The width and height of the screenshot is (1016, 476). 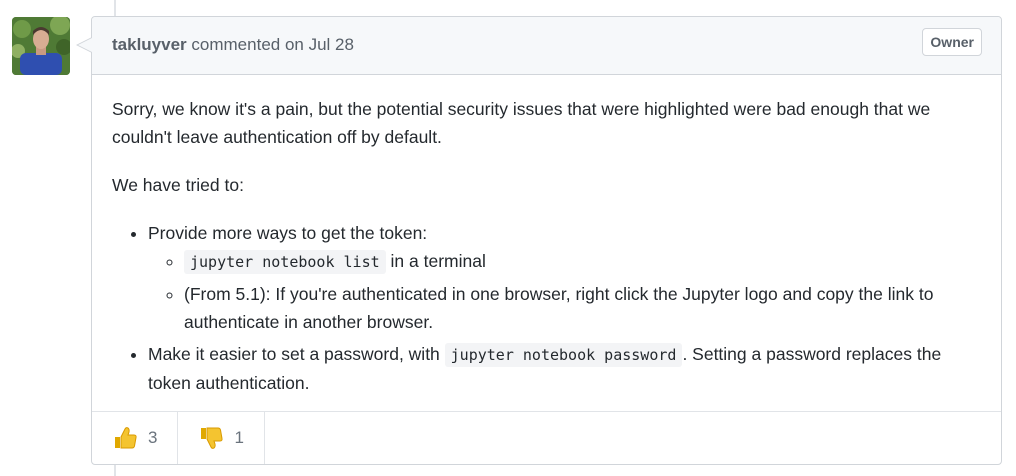 I want to click on owner-badge: Owner, so click(x=952, y=42).